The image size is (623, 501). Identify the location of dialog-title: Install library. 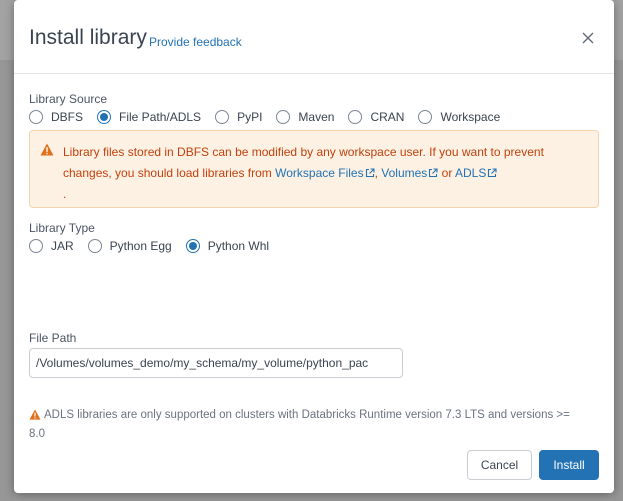
(88, 37).